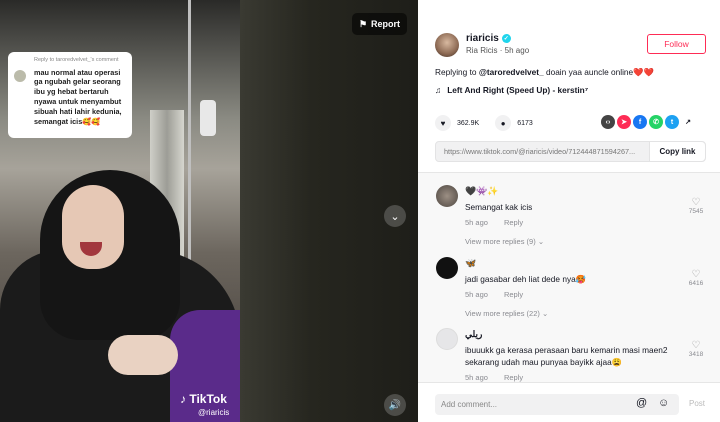 The height and width of the screenshot is (422, 720). Describe the element at coordinates (208, 118) in the screenshot. I see `iv-bag` at that location.